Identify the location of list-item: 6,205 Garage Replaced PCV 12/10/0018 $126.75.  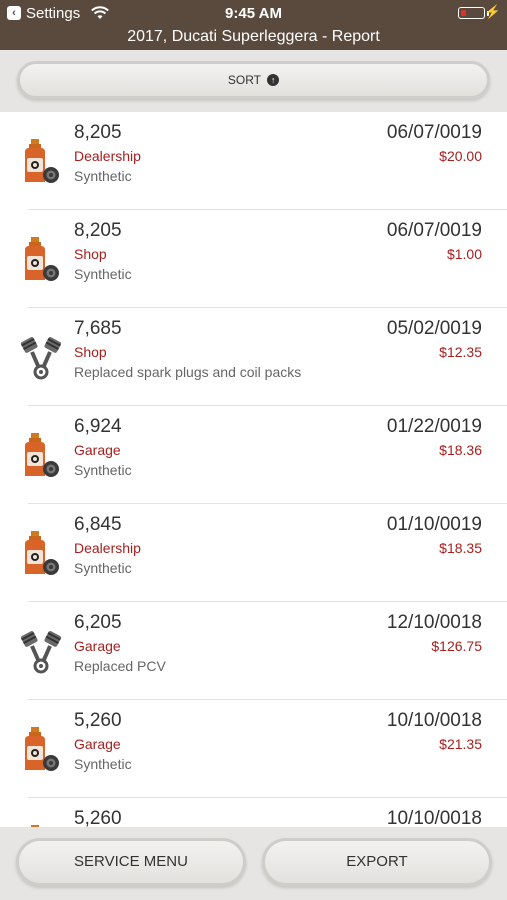
(253, 651).